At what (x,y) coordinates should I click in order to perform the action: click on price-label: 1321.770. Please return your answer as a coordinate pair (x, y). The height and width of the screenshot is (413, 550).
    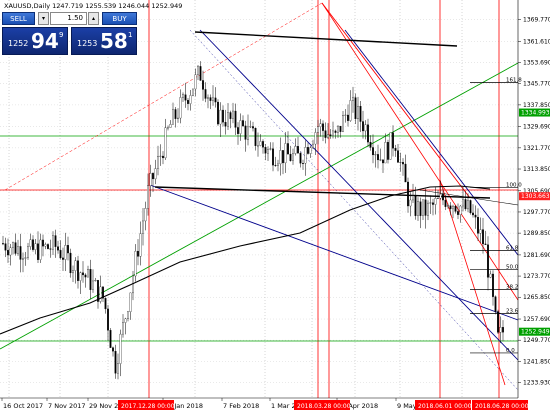
    Looking at the image, I should click on (536, 148).